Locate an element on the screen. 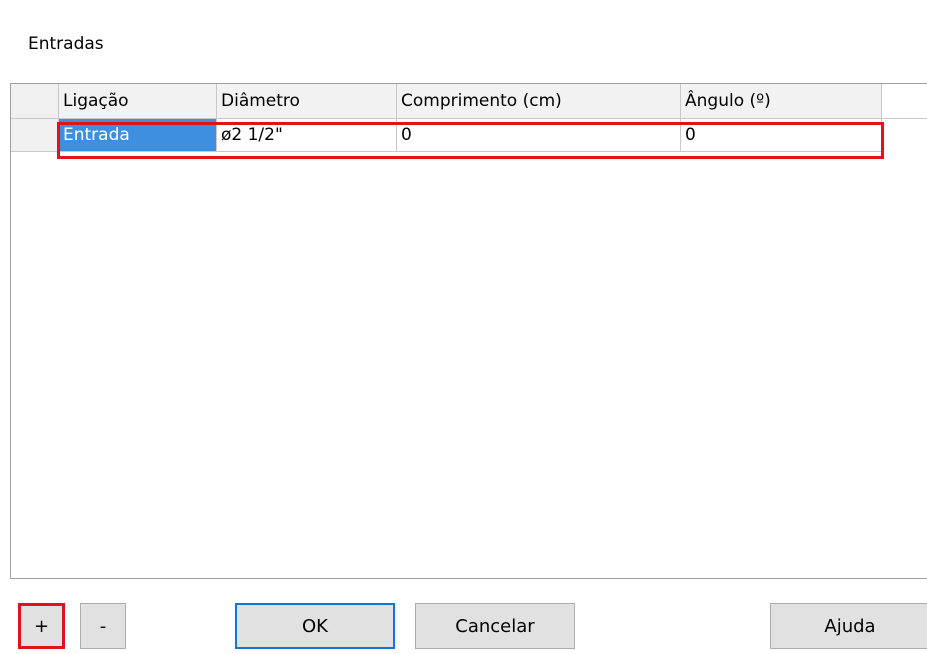  table-row: Entrada ø2 1/2" 0 0 is located at coordinates (469, 135).